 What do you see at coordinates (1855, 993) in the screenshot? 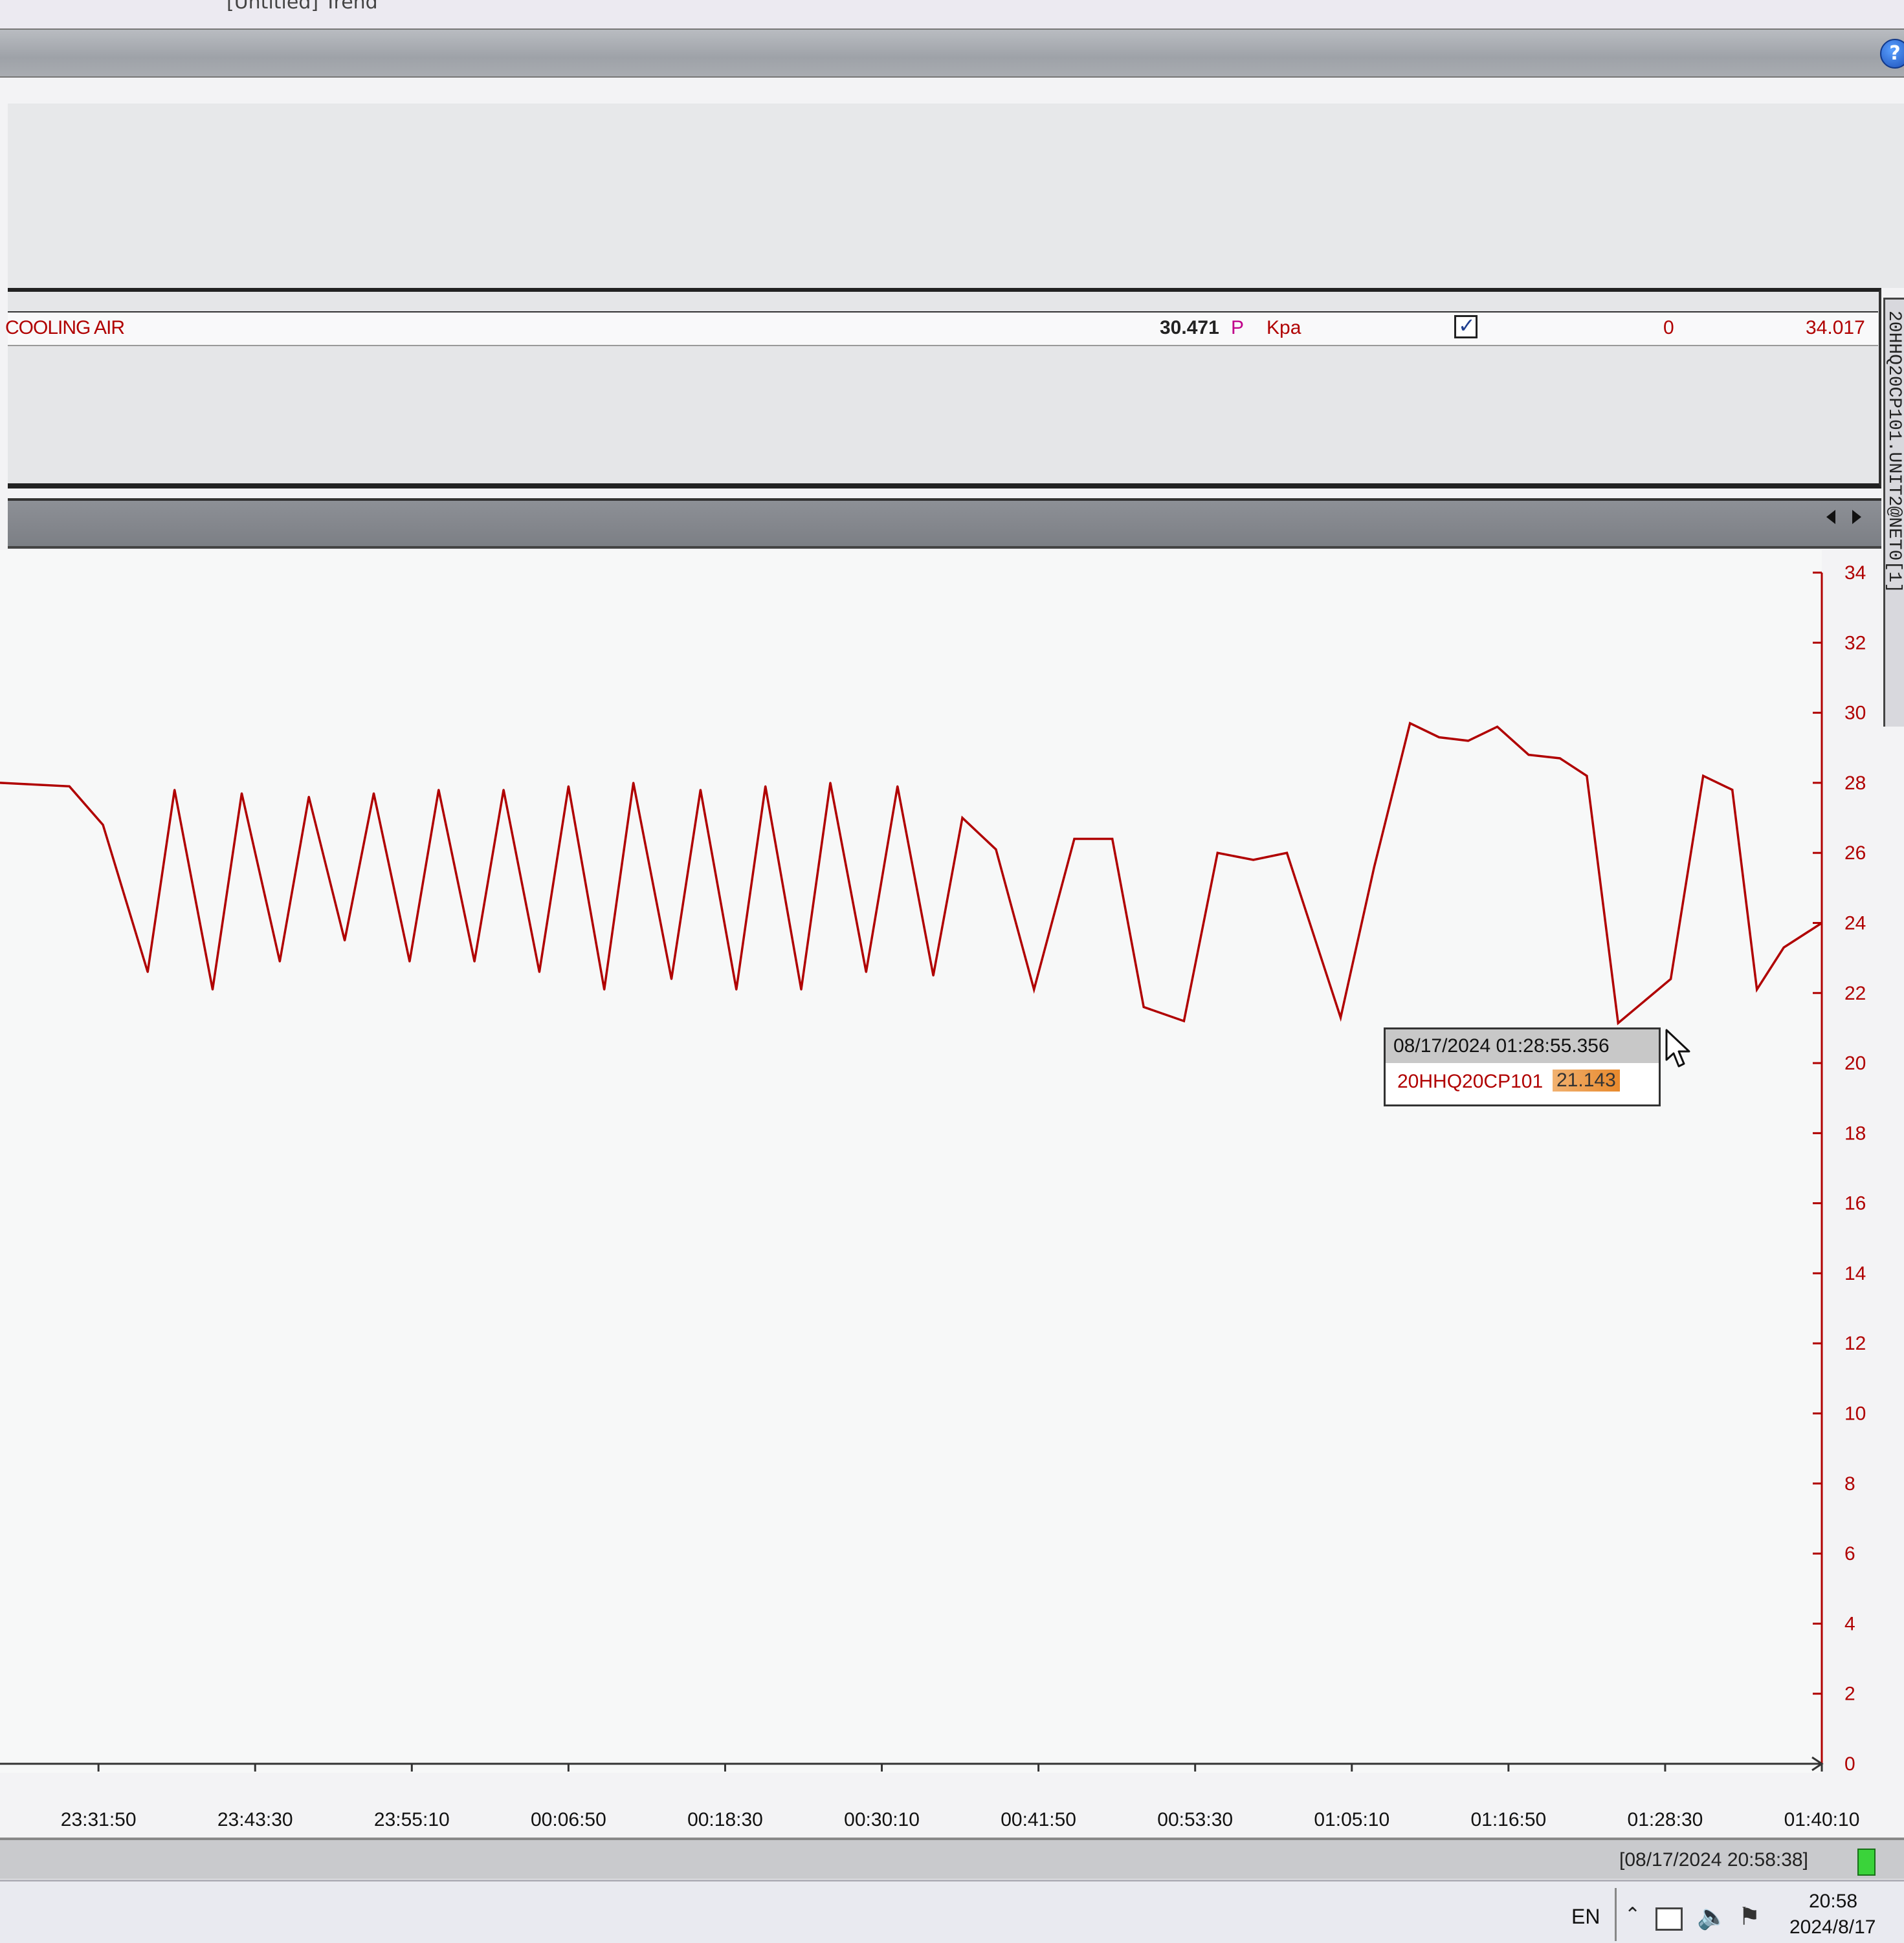
I see `y-tick-label: 22` at bounding box center [1855, 993].